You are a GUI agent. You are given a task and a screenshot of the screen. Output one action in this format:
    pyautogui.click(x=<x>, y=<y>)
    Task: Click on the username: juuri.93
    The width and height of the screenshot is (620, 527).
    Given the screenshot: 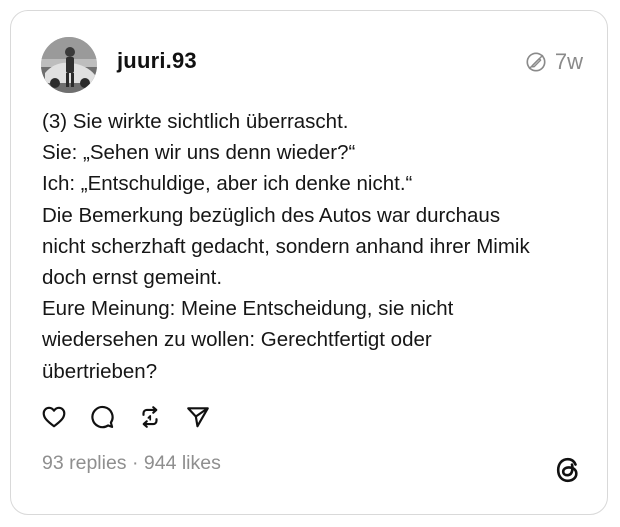 What is the action you would take?
    pyautogui.click(x=157, y=61)
    